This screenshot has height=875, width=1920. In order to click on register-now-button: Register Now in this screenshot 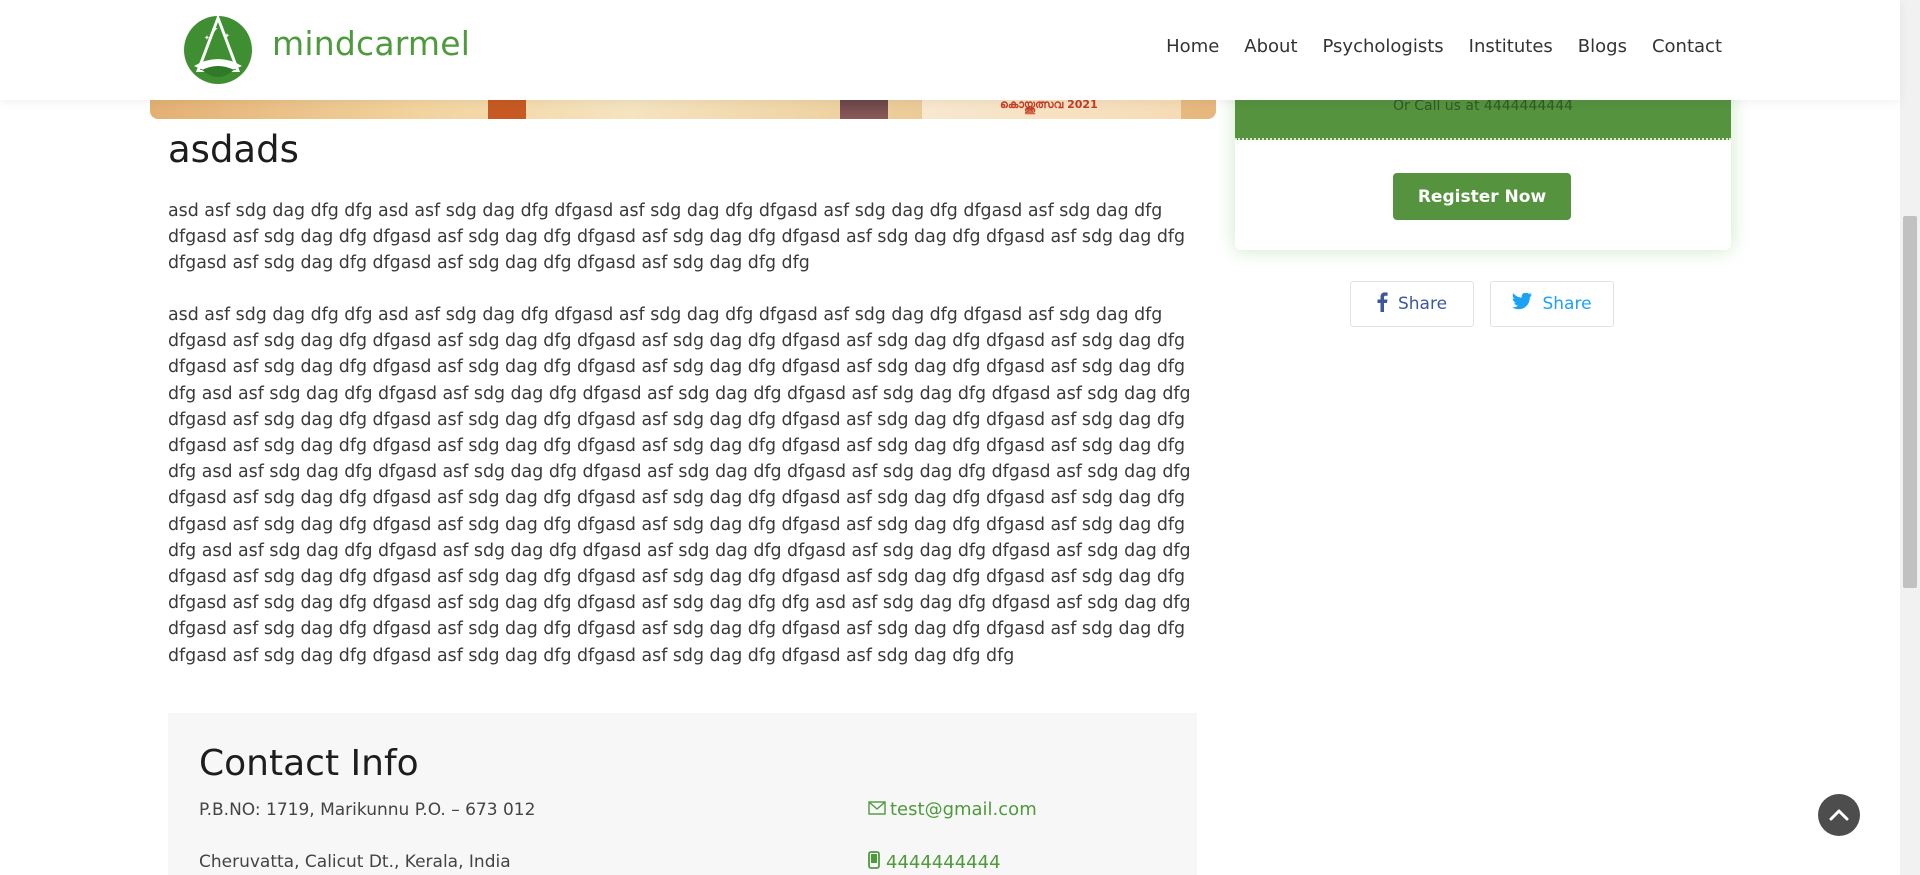, I will do `click(1482, 196)`.